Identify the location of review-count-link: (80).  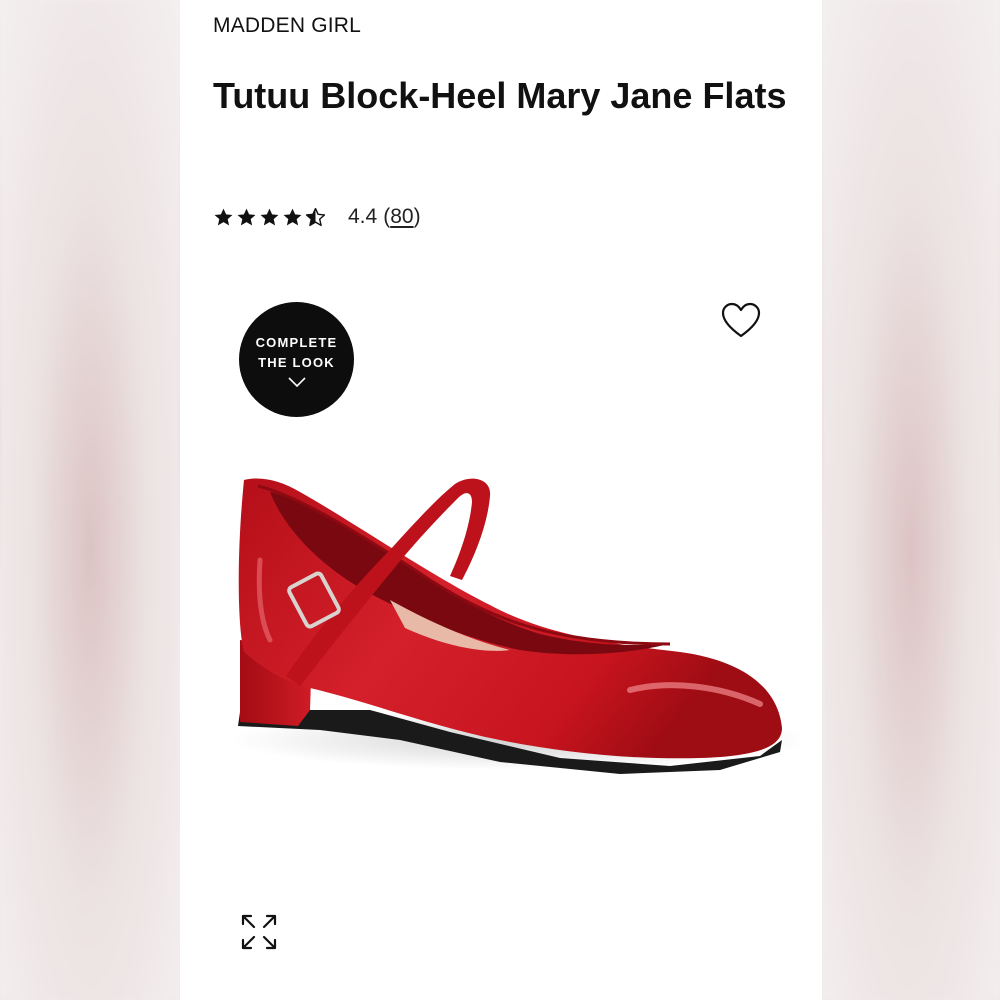
(401, 217).